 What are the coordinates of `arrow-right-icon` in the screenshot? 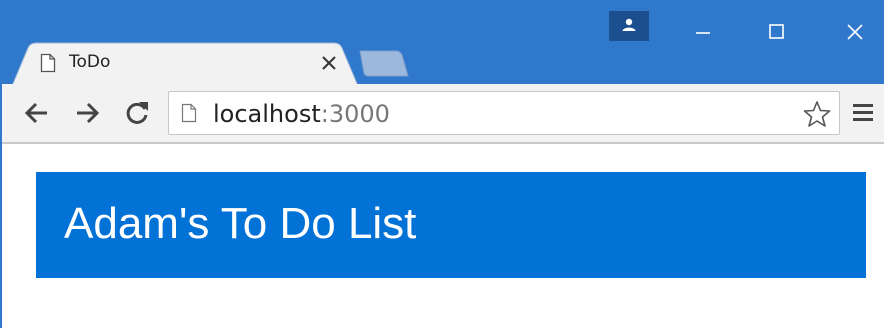 It's located at (88, 113).